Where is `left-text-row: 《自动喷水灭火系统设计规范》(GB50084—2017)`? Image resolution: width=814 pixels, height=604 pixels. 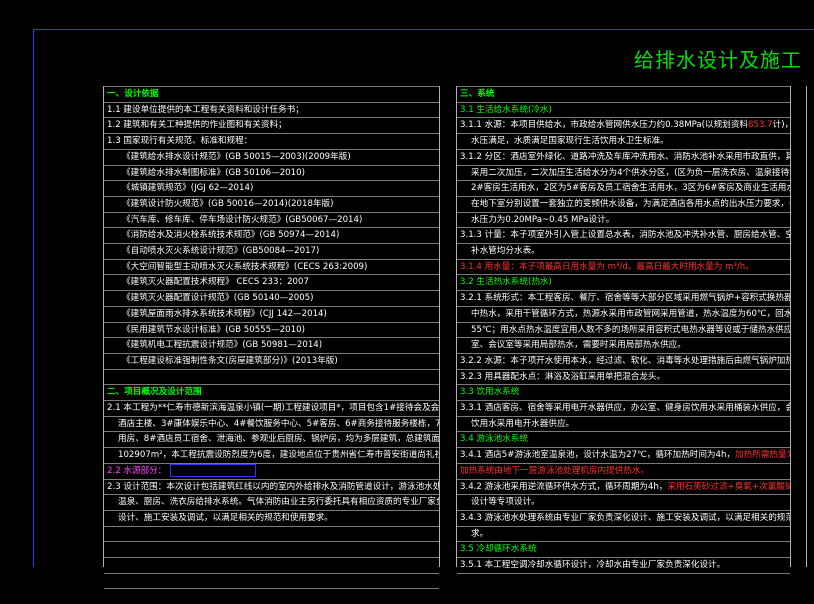
left-text-row: 《自动喷水灭火系统设计规范》(GB50084—2017) is located at coordinates (271, 251).